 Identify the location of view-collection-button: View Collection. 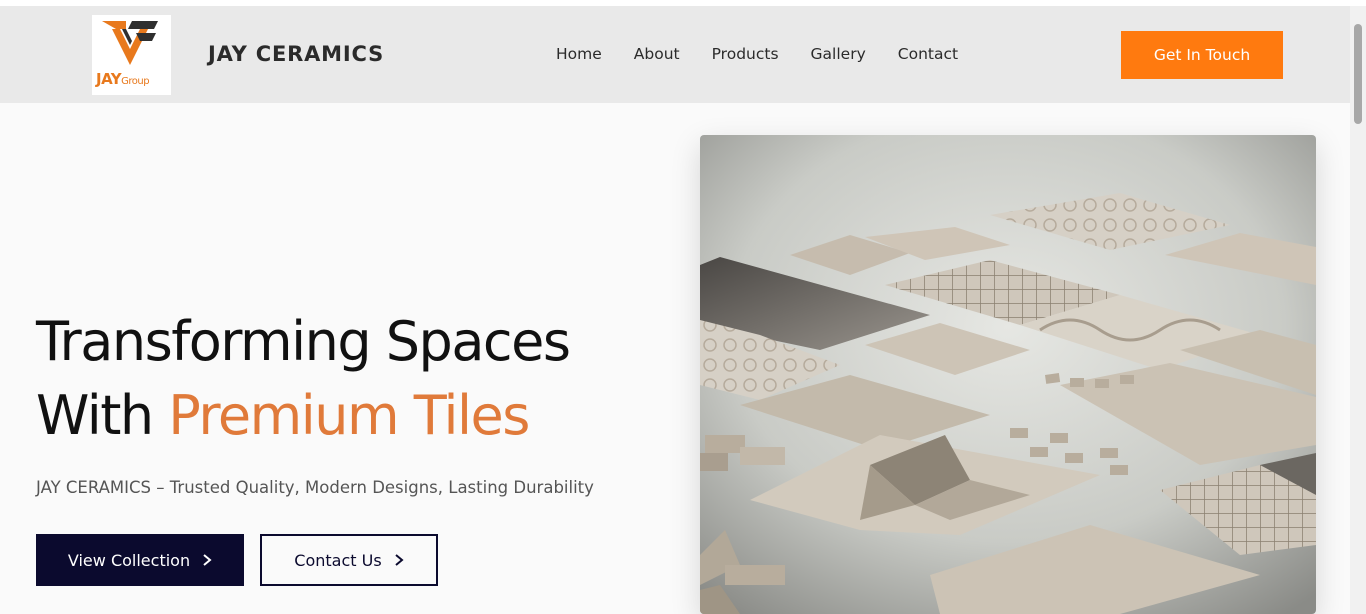
(140, 560).